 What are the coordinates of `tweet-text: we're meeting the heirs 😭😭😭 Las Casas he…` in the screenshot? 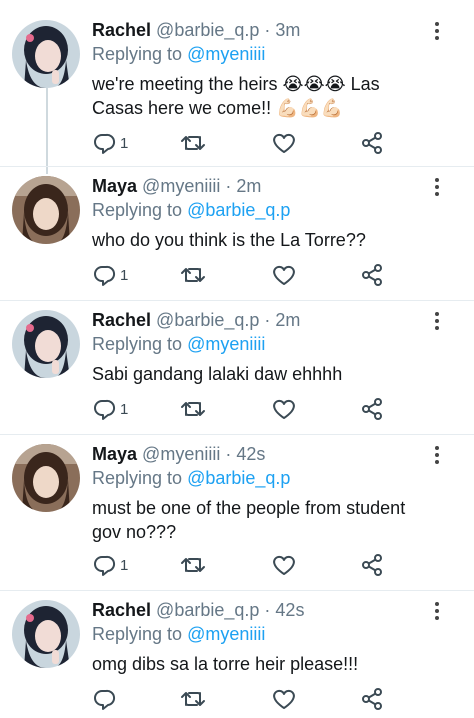 It's located at (262, 96).